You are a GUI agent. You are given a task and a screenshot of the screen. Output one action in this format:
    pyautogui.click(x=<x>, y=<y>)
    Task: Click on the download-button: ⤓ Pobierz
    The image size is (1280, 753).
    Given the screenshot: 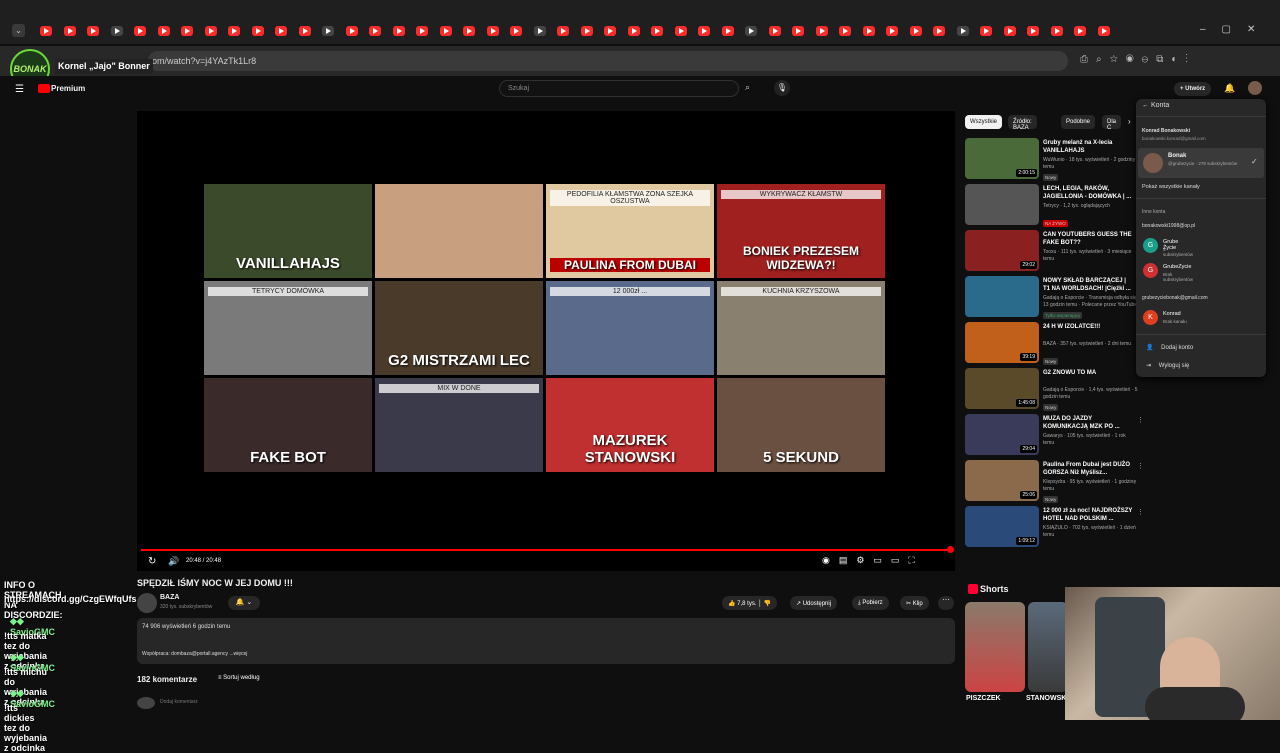 What is the action you would take?
    pyautogui.click(x=870, y=603)
    